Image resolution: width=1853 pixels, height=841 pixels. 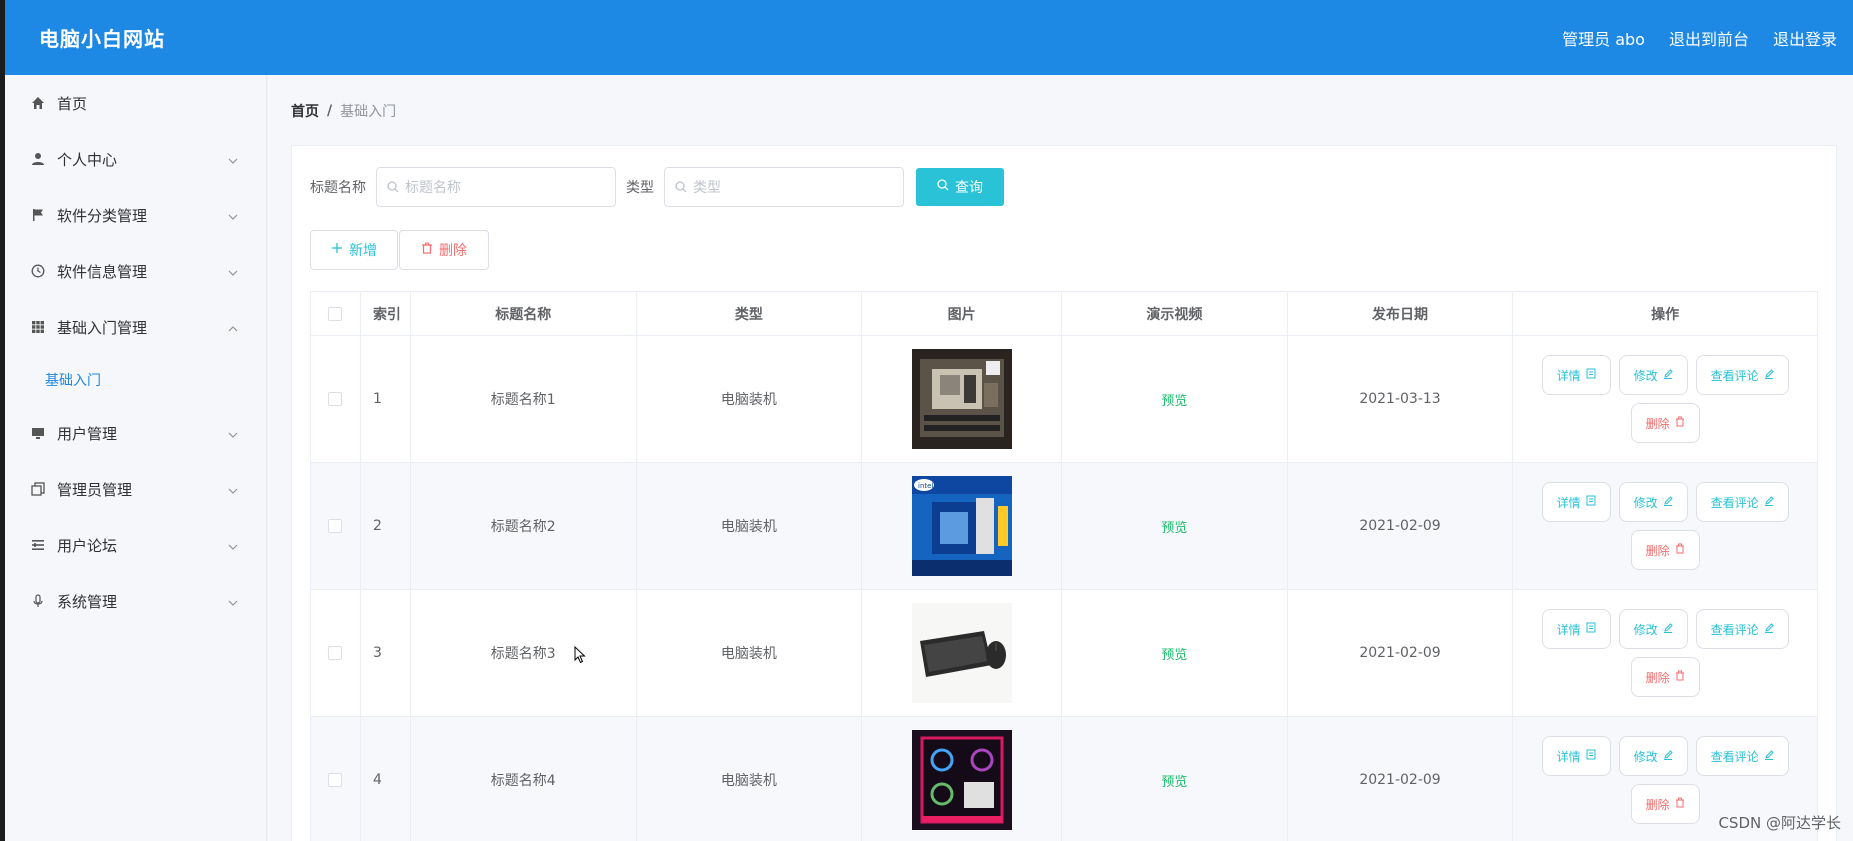 I want to click on watermark: CSDN @阿达学长, so click(x=1779, y=823).